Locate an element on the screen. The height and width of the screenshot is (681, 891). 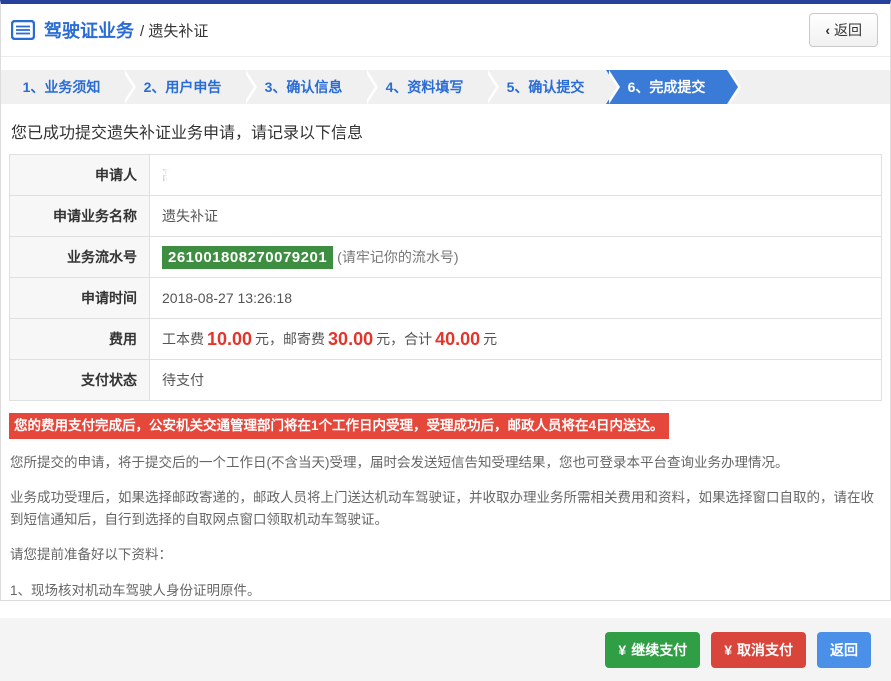
row-label: 业务流水号 is located at coordinates (80, 257).